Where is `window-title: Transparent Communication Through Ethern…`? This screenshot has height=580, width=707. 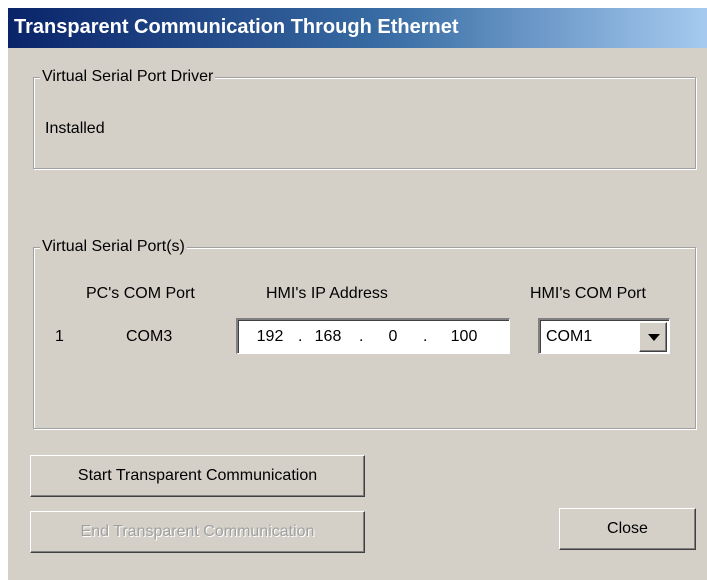 window-title: Transparent Communication Through Ethern… is located at coordinates (236, 27).